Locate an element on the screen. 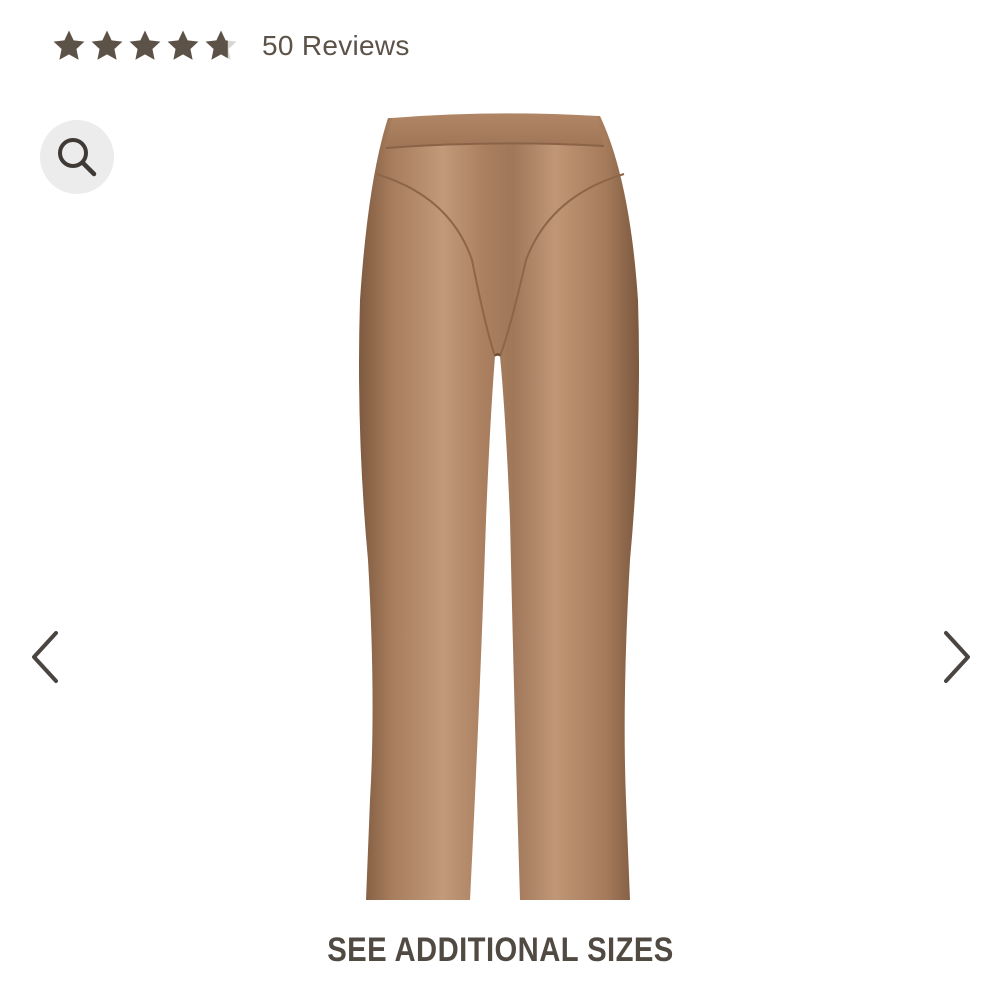 The width and height of the screenshot is (1000, 1000). zoom-button is located at coordinates (77, 157).